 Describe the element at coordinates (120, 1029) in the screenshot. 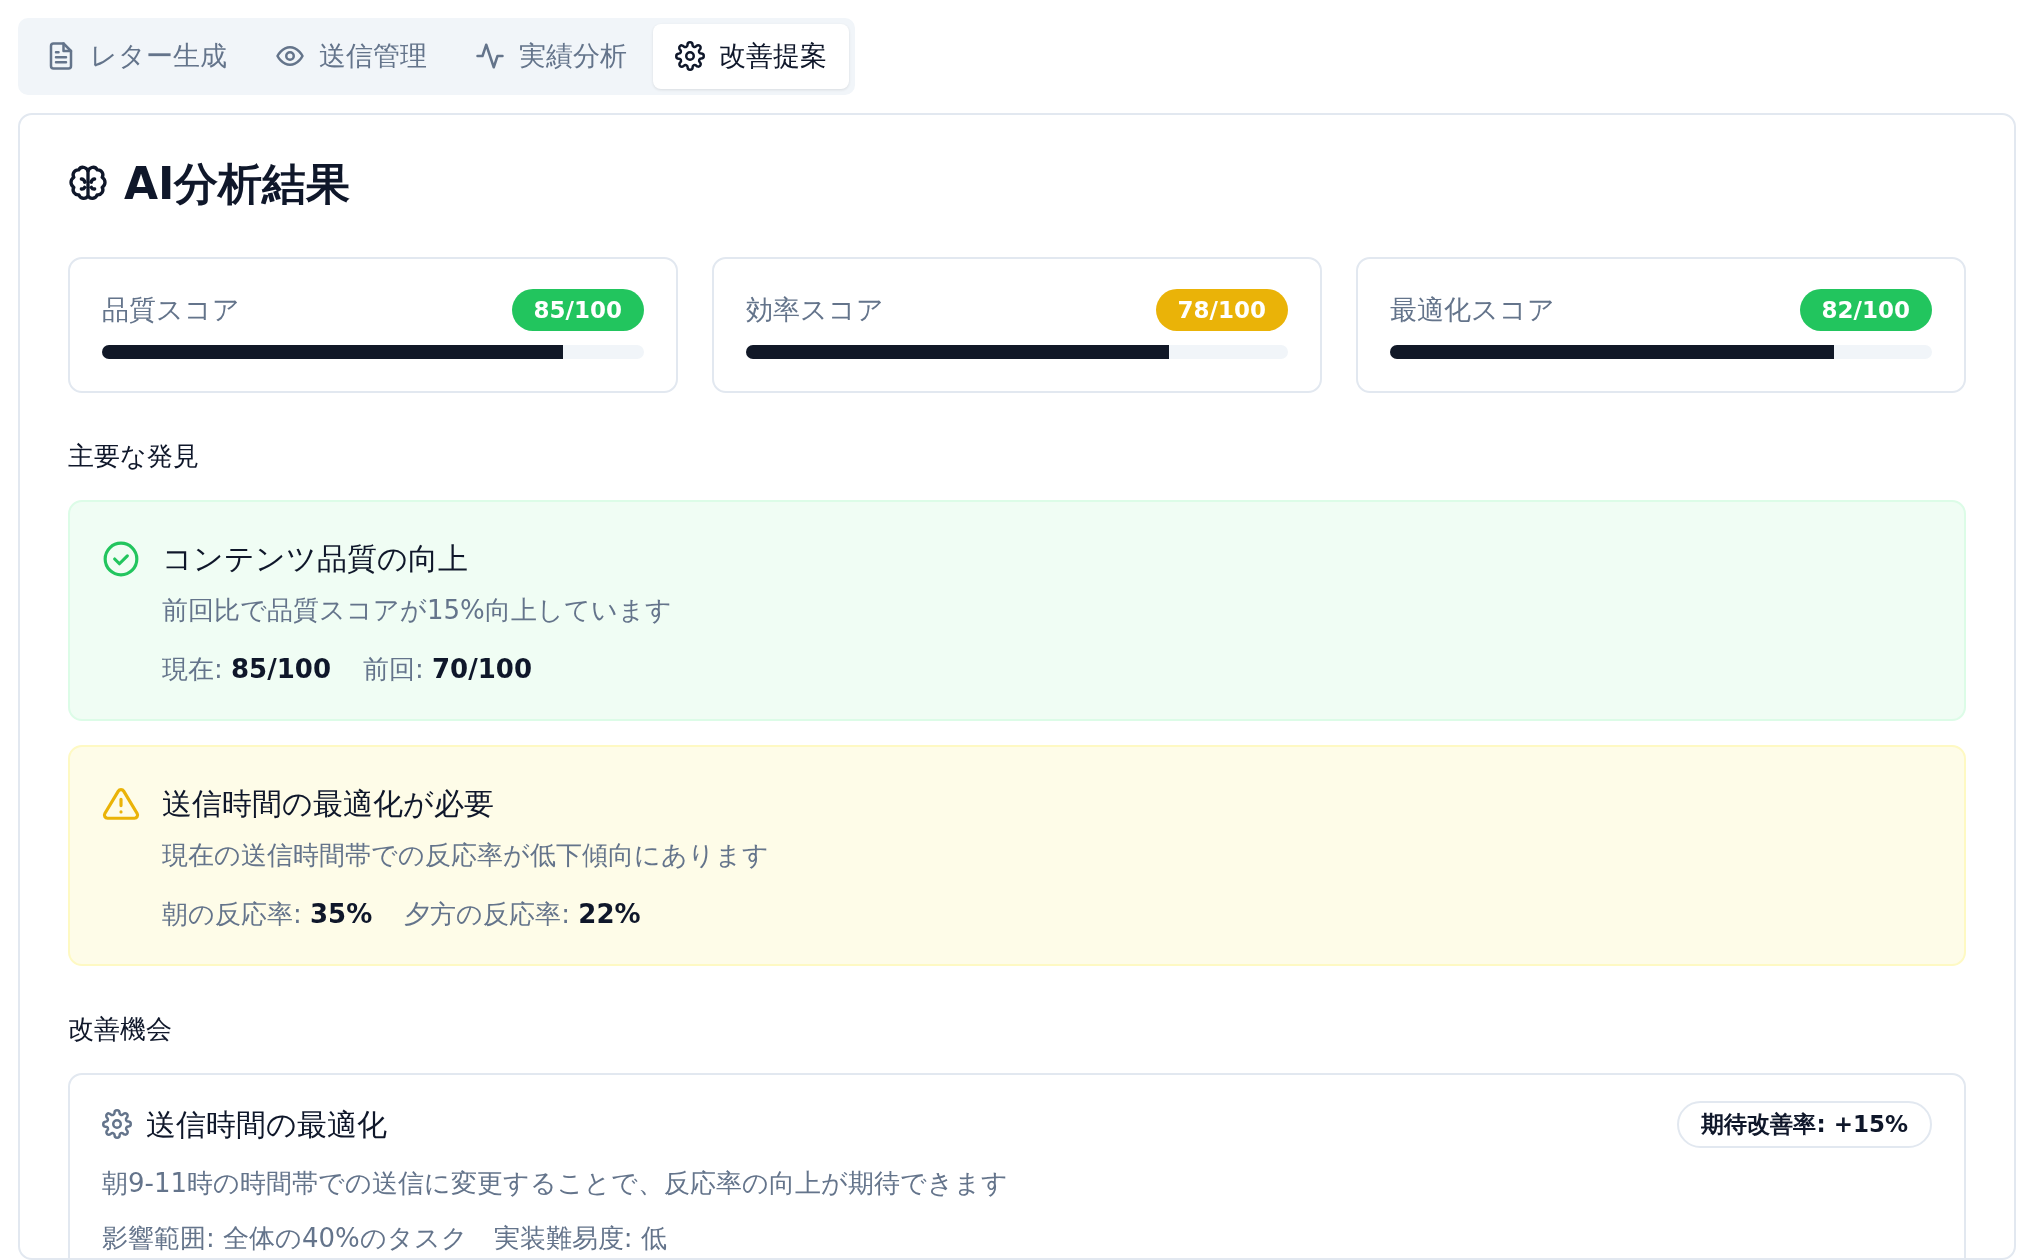

I see `section-heading: 改善機会` at that location.